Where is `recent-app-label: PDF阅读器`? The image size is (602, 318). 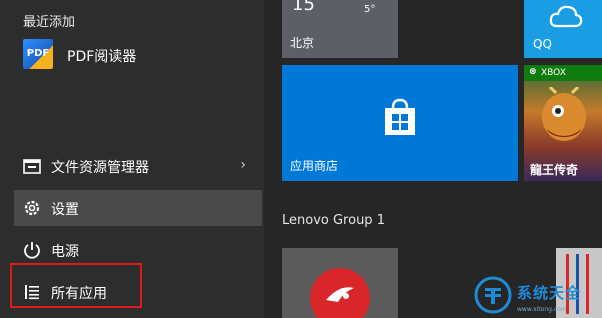
recent-app-label: PDF阅读器 is located at coordinates (102, 57).